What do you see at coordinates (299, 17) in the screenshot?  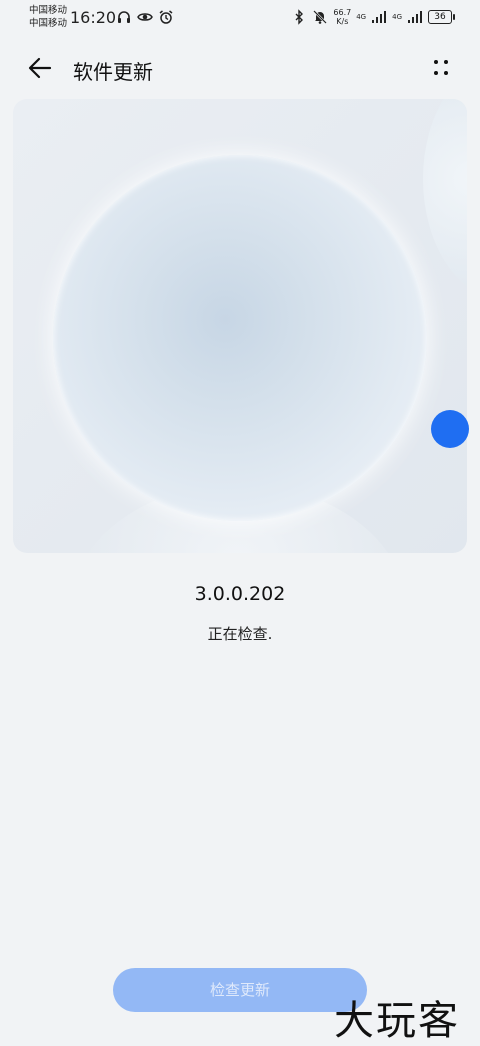 I see `bluetooth-icon` at bounding box center [299, 17].